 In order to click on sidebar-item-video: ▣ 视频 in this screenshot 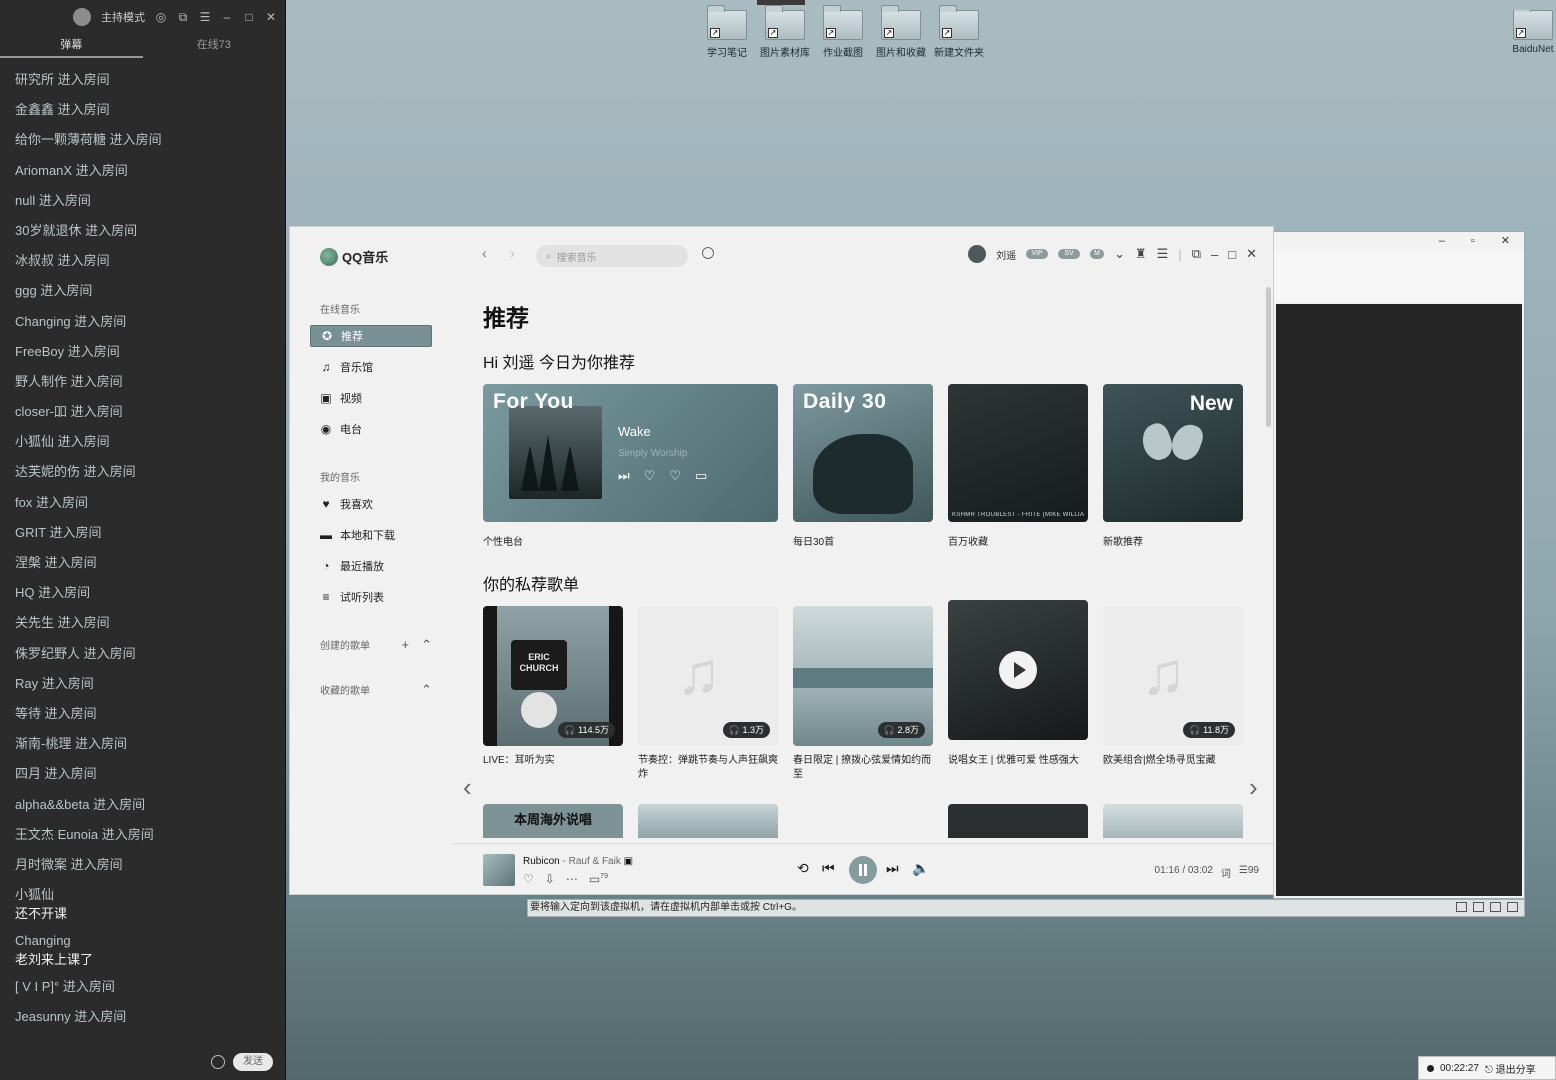, I will do `click(371, 398)`.